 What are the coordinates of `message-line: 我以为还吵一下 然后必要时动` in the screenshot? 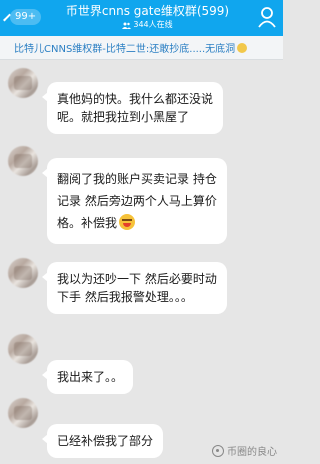 It's located at (137, 279).